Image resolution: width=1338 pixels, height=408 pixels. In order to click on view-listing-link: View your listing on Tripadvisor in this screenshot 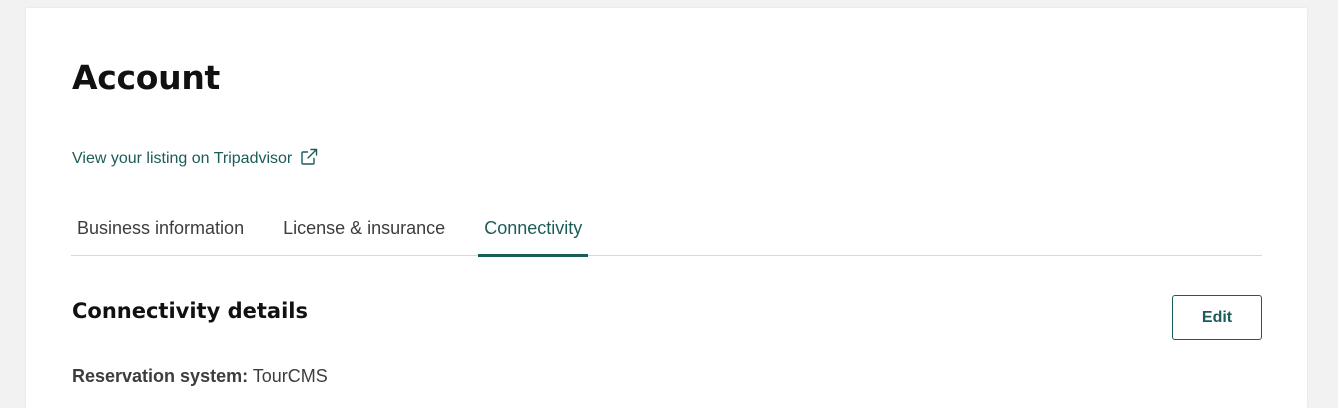, I will do `click(195, 158)`.